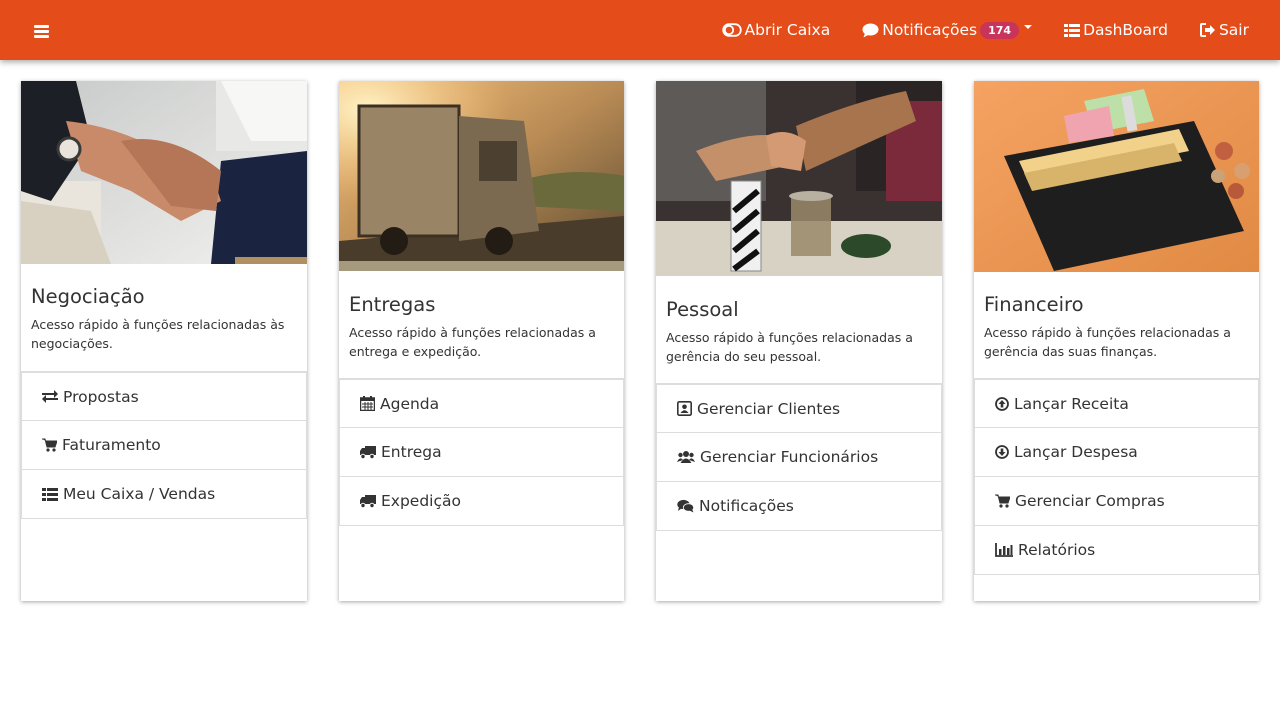 The width and height of the screenshot is (1280, 720). I want to click on card-title: Entregas, so click(392, 304).